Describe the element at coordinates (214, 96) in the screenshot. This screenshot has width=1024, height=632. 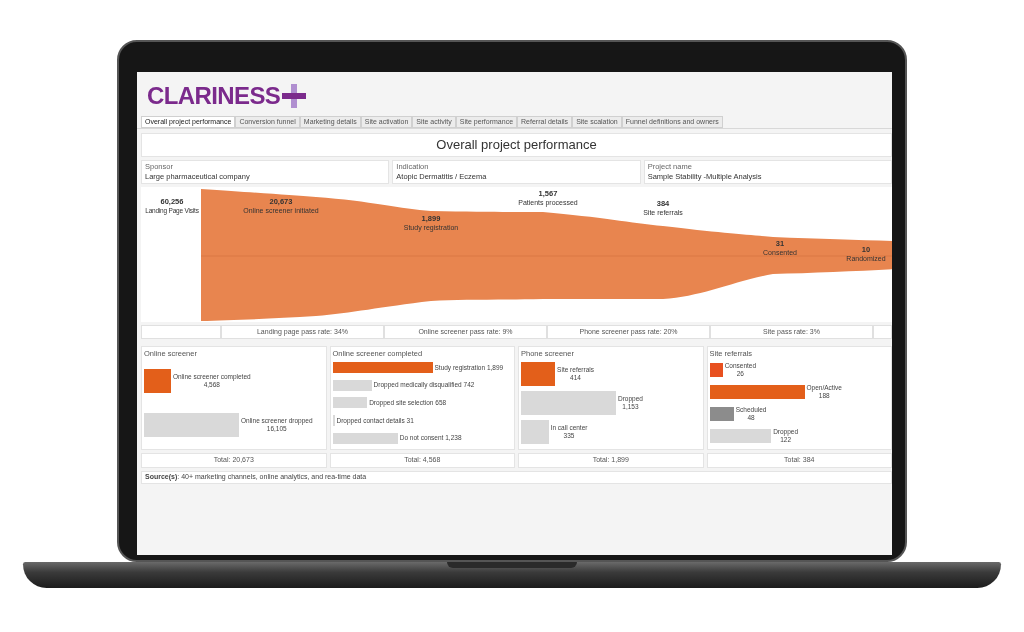
I see `logo-text: CLARINESS` at that location.